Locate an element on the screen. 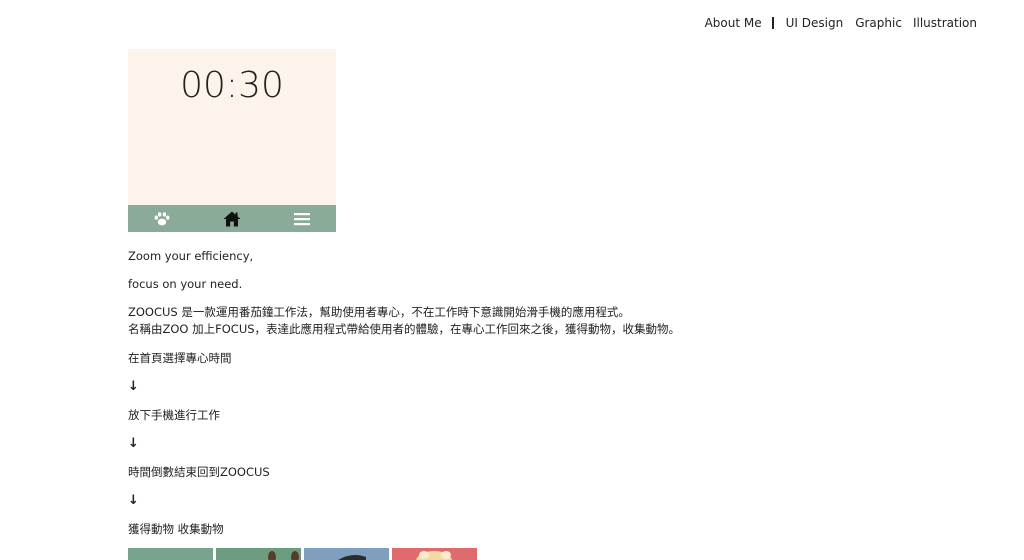 The width and height of the screenshot is (1024, 560). top-navigation: About Me UI Design Graphic Illustration is located at coordinates (841, 23).